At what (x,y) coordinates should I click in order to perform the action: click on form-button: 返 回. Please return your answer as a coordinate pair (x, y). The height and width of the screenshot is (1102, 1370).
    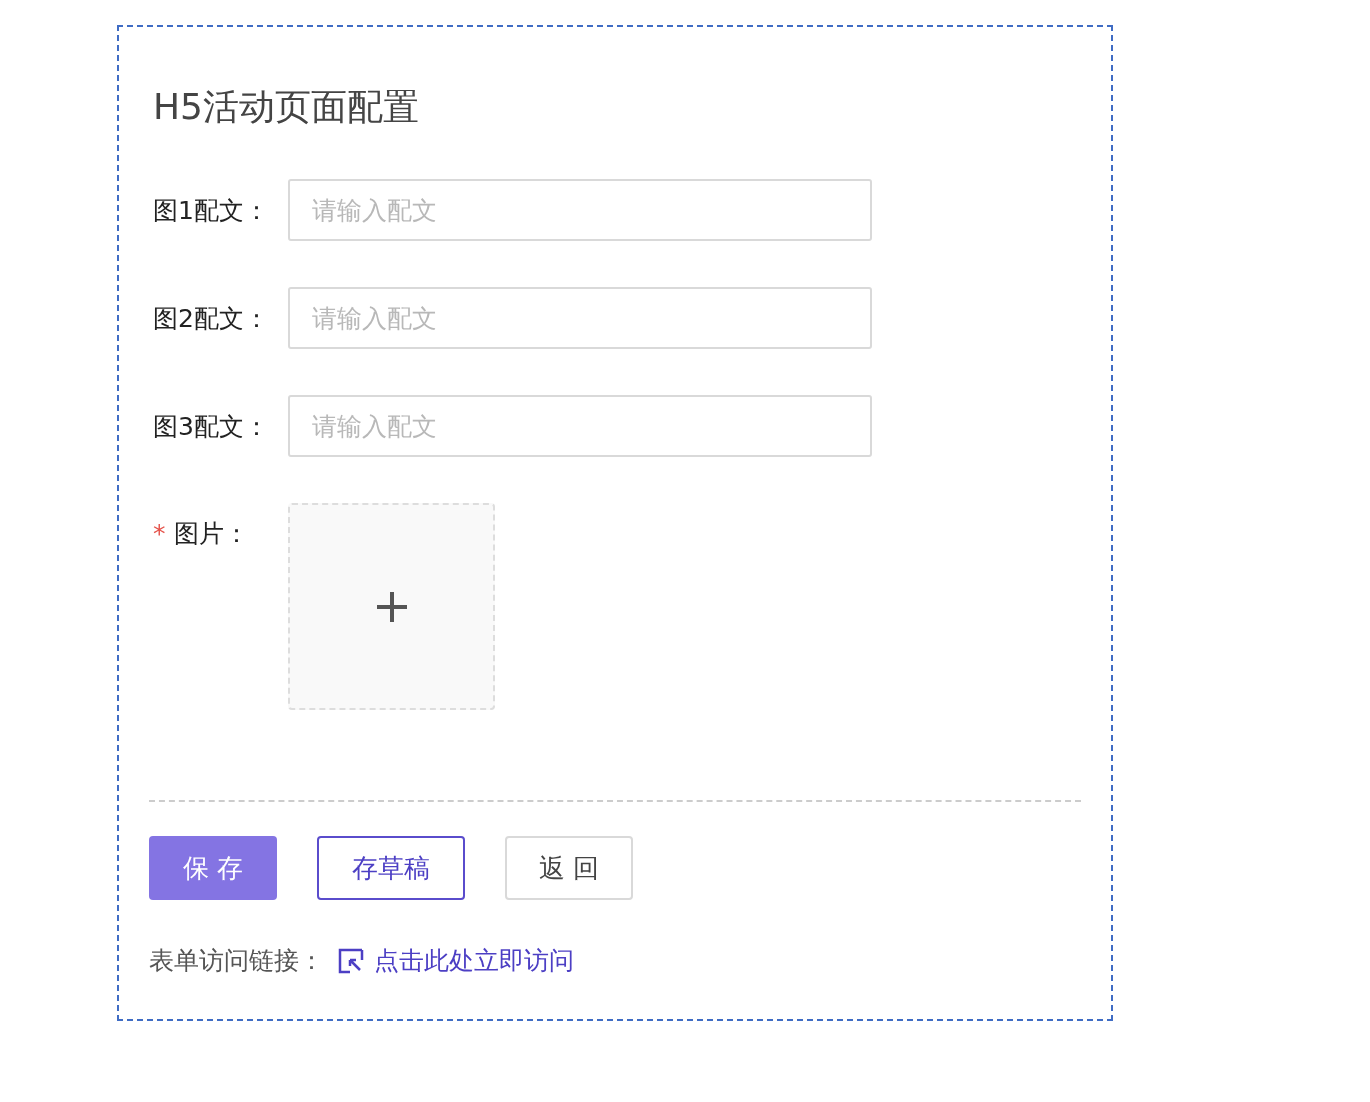
    Looking at the image, I should click on (569, 868).